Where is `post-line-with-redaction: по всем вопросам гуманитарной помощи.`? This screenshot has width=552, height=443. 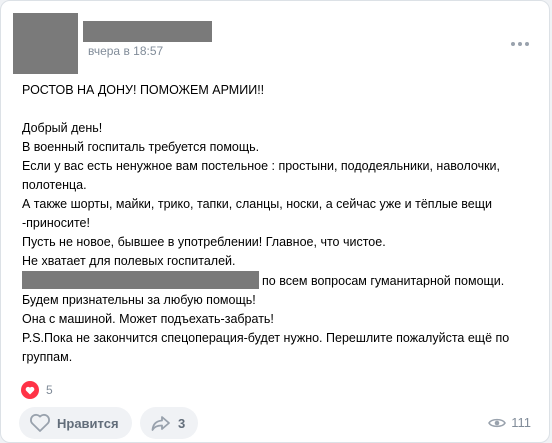 post-line-with-redaction: по всем вопросам гуманитарной помощи. is located at coordinates (279, 281).